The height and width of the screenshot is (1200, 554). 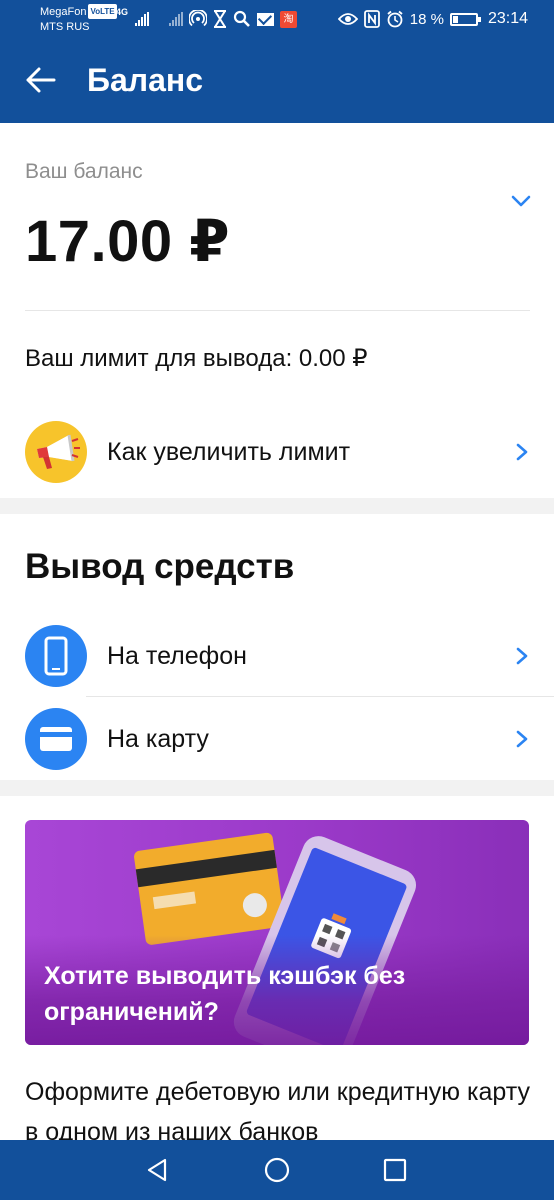 What do you see at coordinates (241, 18) in the screenshot?
I see `search-icon` at bounding box center [241, 18].